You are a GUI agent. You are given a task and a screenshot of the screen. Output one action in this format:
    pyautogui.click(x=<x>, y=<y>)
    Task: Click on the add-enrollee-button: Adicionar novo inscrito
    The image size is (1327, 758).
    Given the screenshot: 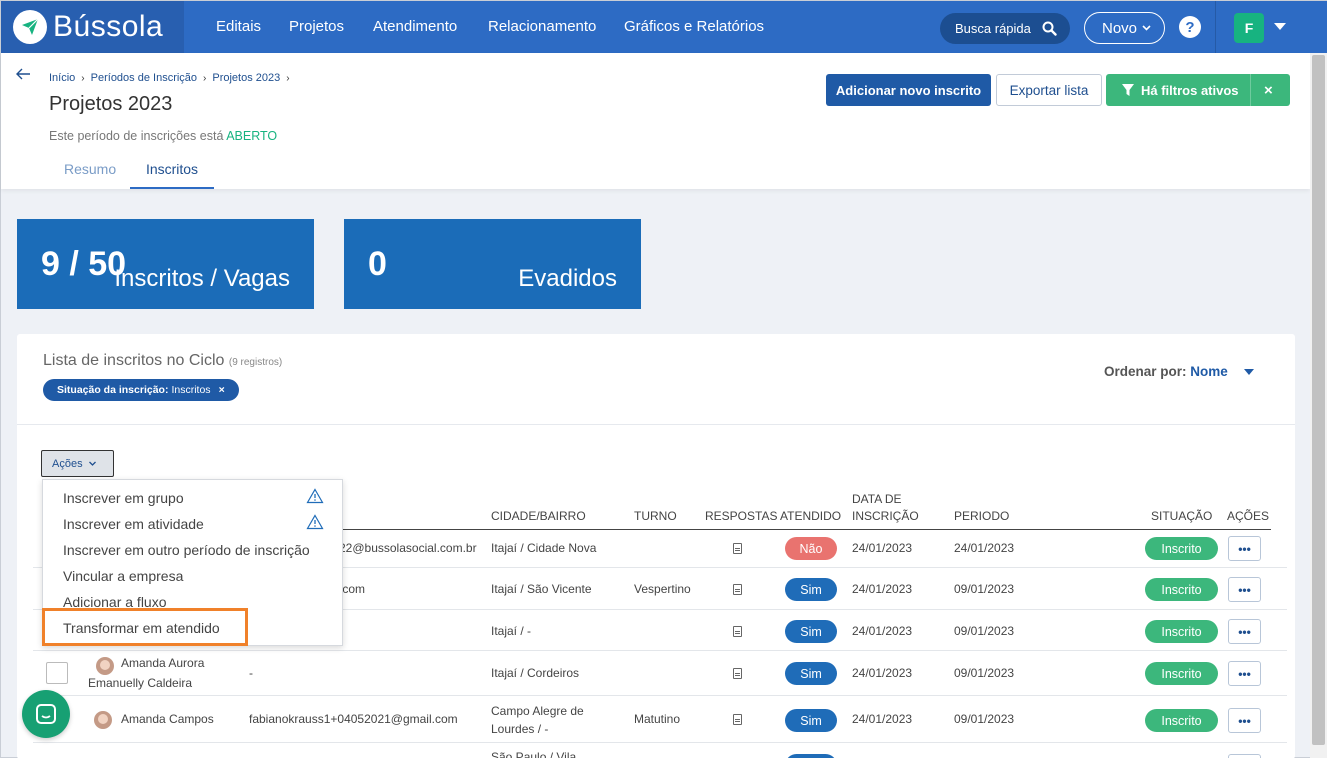 What is the action you would take?
    pyautogui.click(x=908, y=90)
    